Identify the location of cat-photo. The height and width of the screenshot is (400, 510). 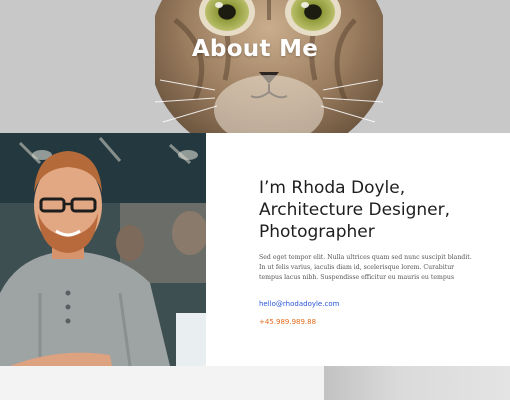
(269, 66).